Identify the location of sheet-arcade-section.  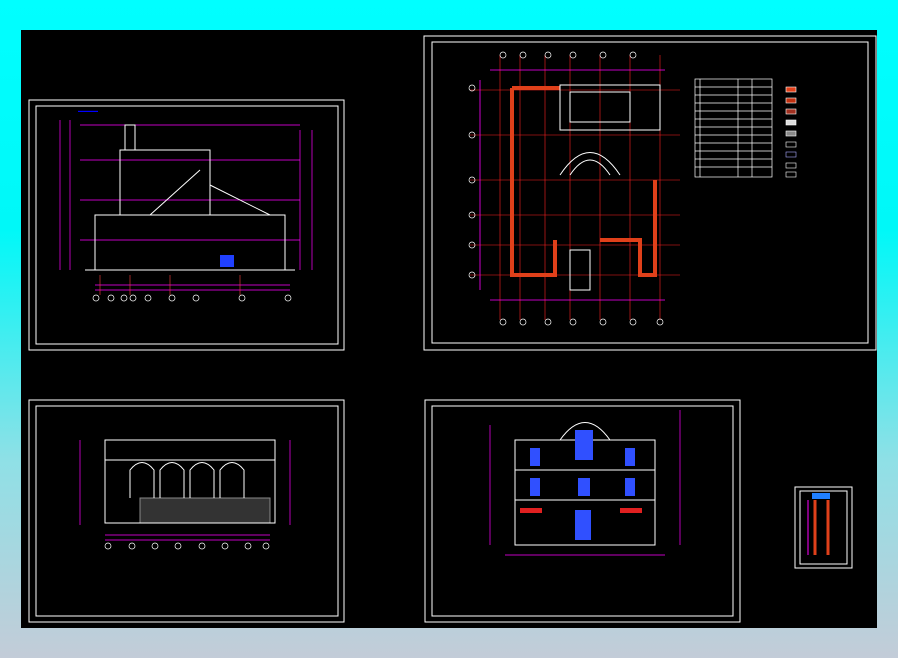
(186, 511).